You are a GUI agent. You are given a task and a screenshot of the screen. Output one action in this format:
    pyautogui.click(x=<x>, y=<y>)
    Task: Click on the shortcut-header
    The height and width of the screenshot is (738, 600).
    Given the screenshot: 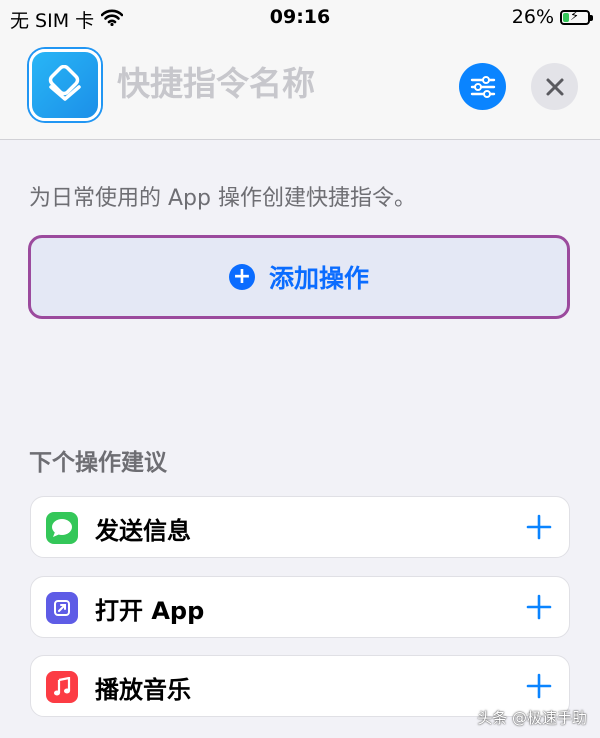 What is the action you would take?
    pyautogui.click(x=300, y=88)
    